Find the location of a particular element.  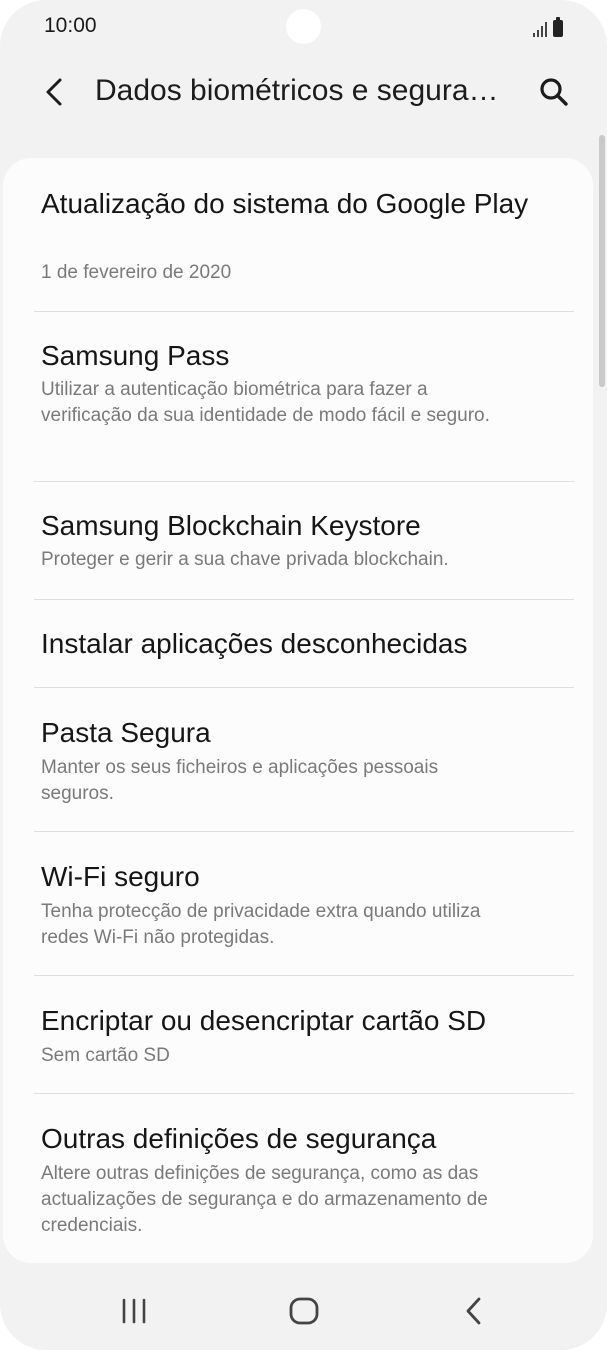

status-bar: 10:00 is located at coordinates (303, 28).